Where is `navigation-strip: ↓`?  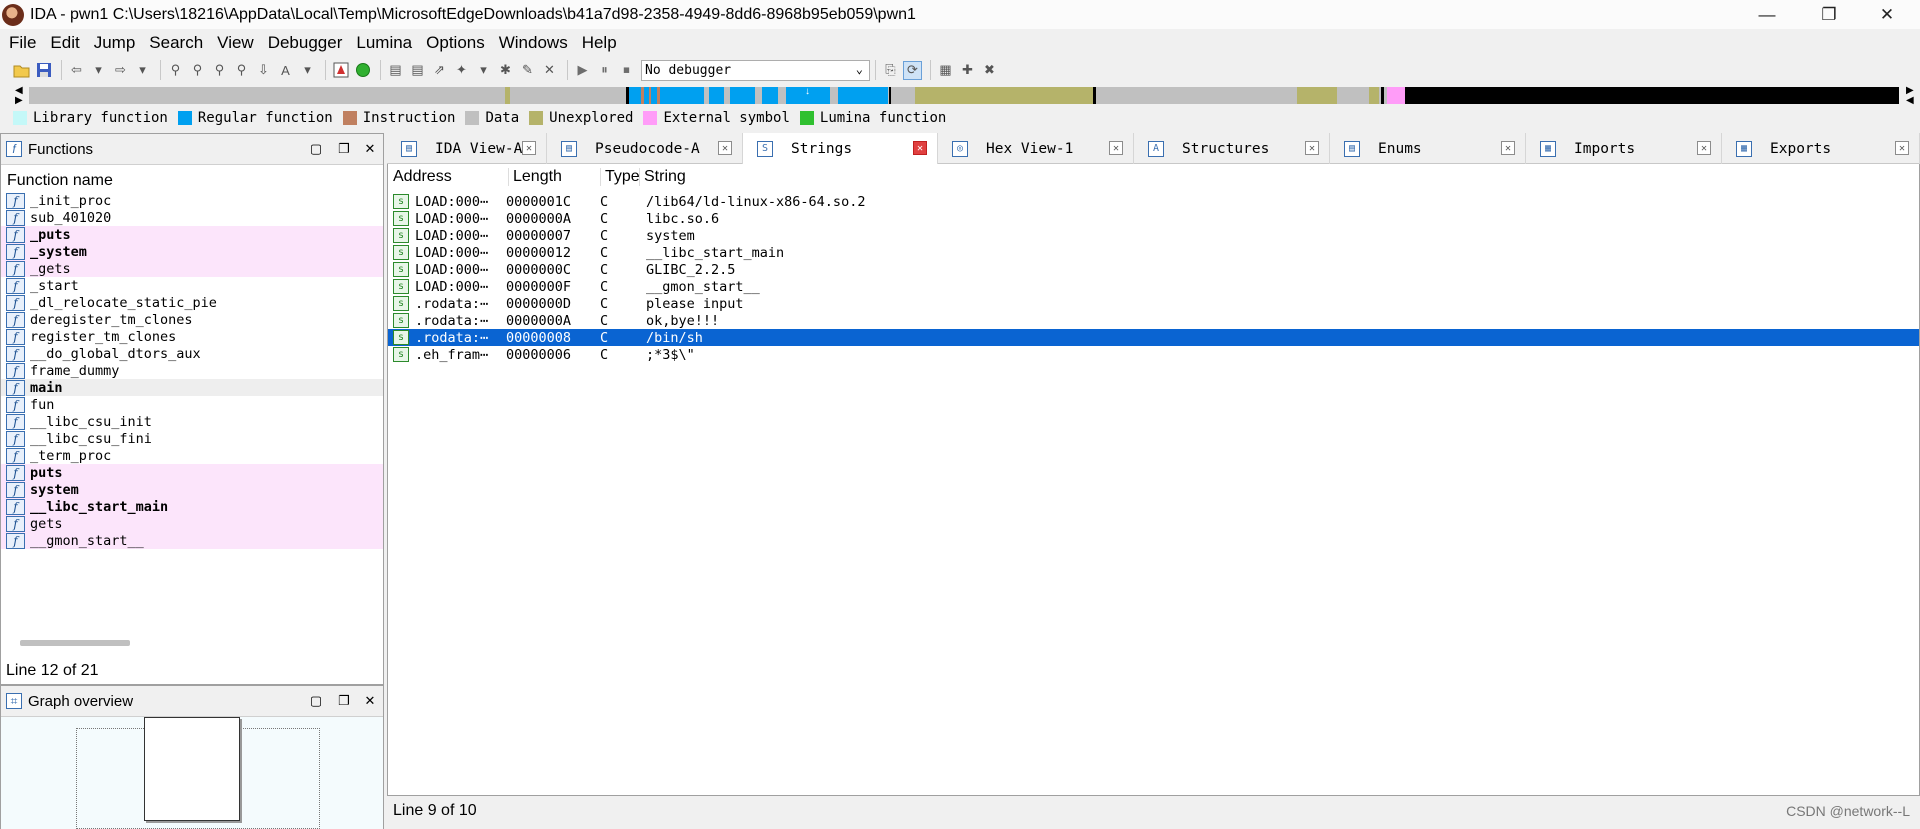
navigation-strip: ↓ is located at coordinates (964, 95).